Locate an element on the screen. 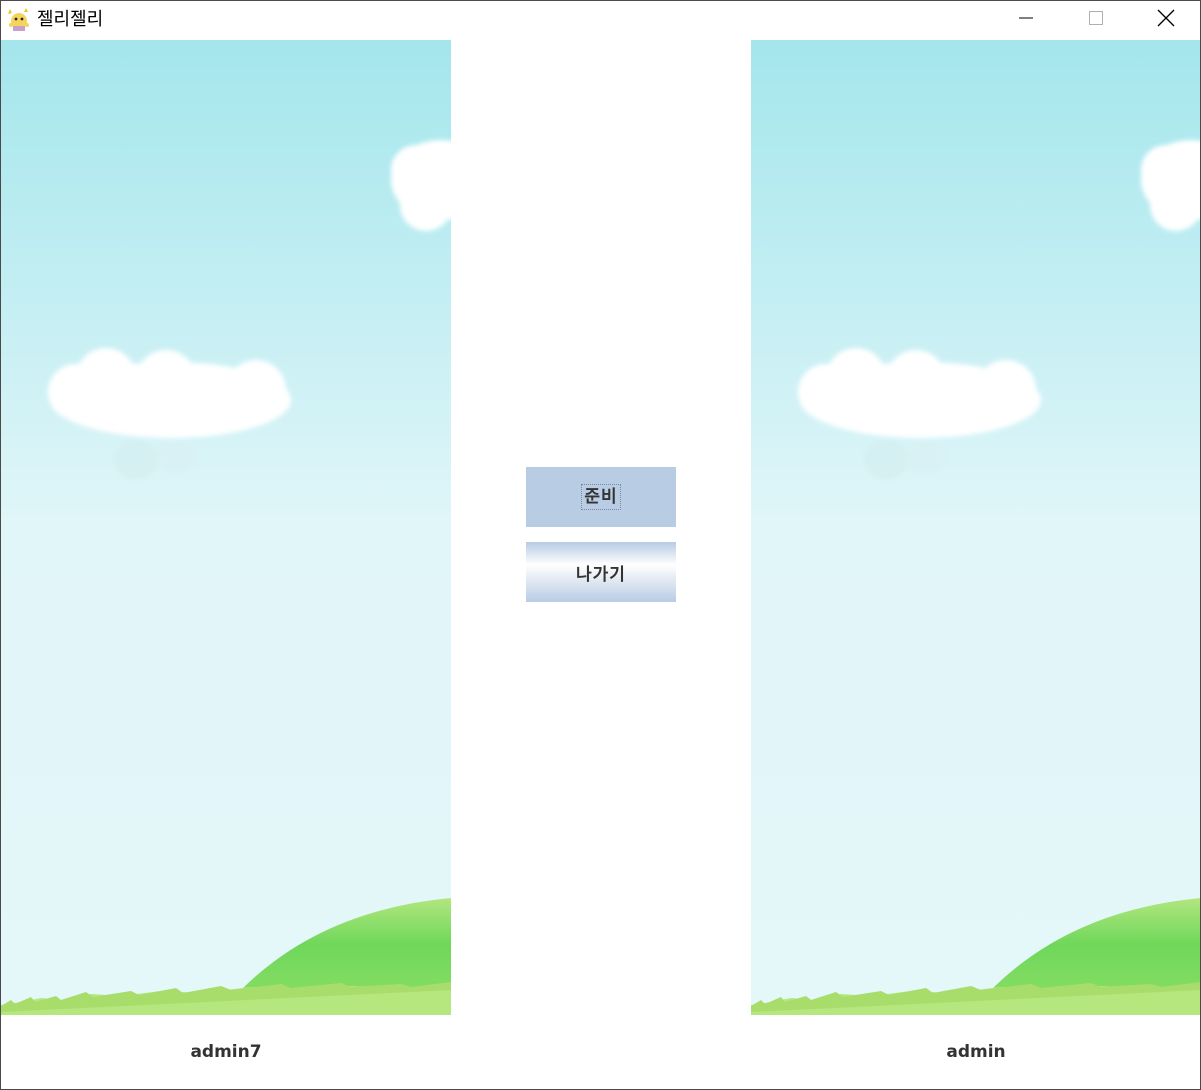  exit-button-label: 나가기 is located at coordinates (601, 574).